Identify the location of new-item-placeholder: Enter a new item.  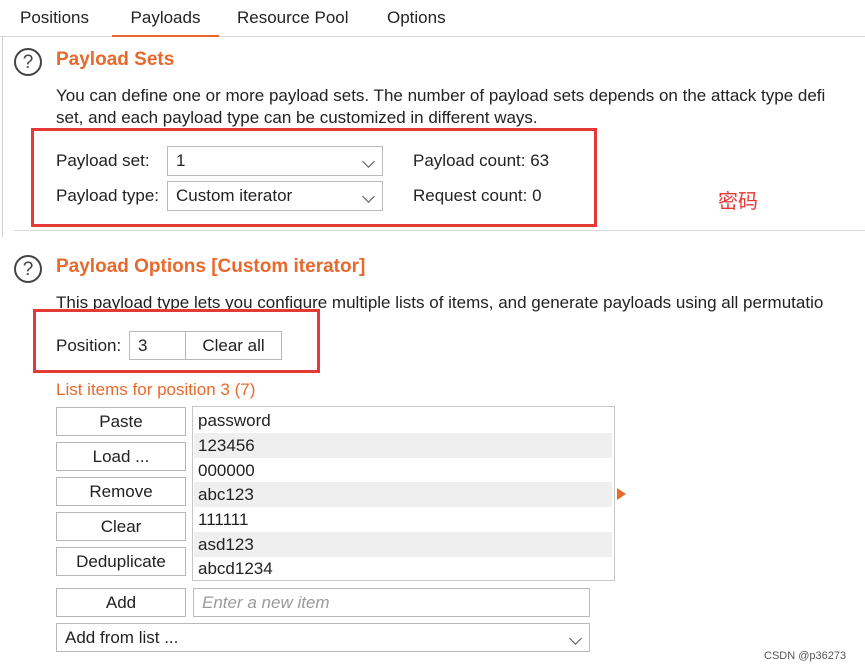
(266, 602).